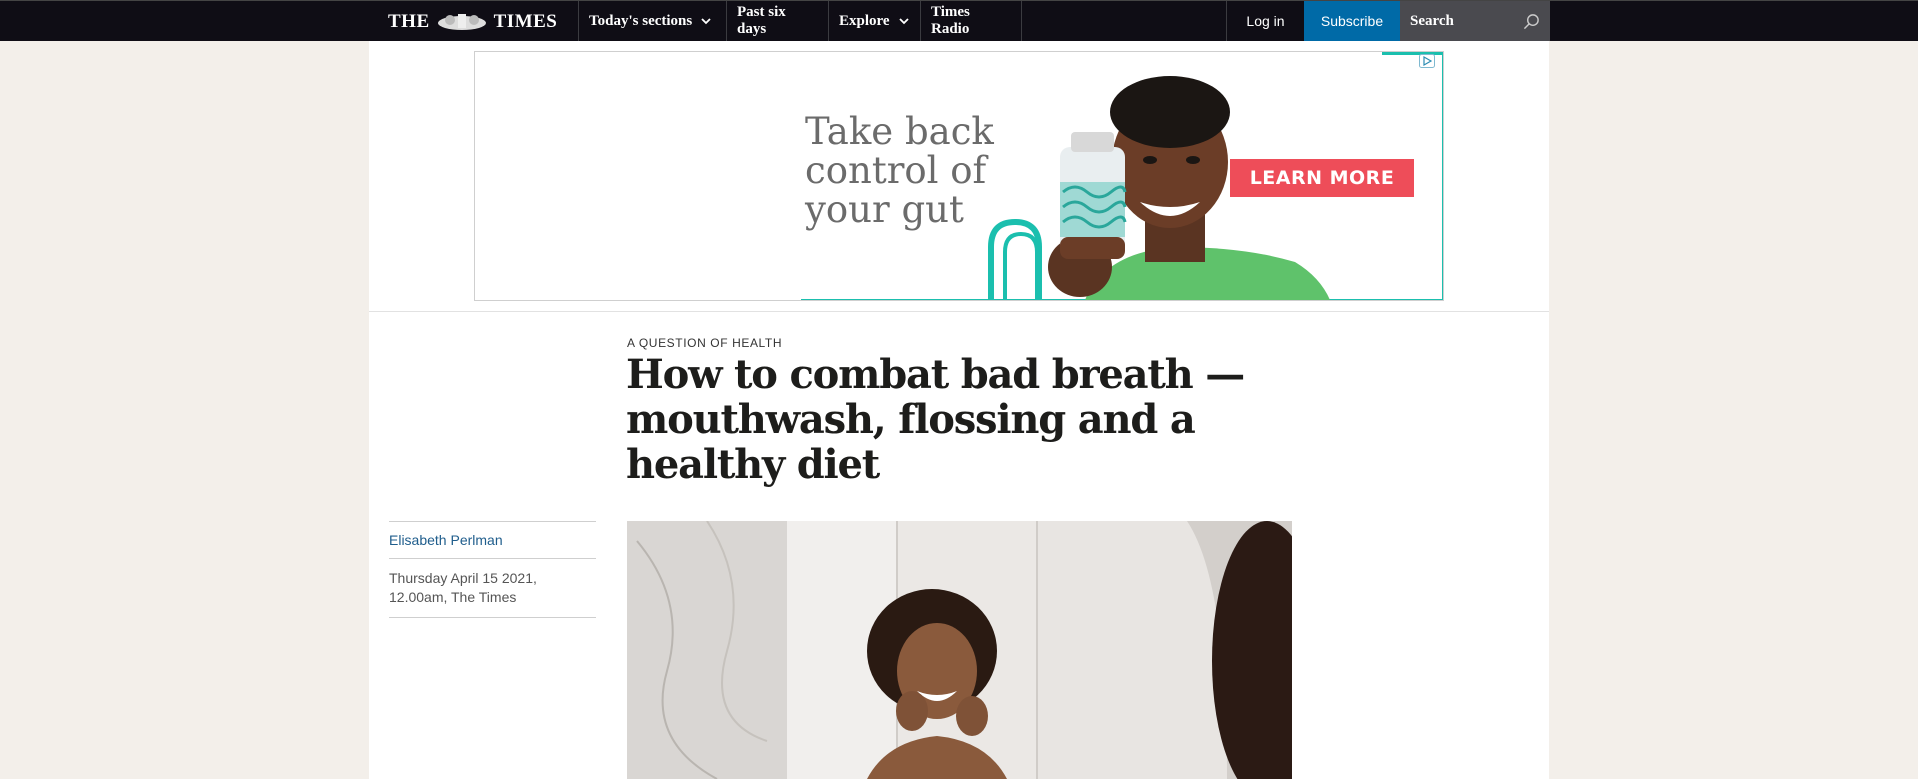 The height and width of the screenshot is (779, 1918). Describe the element at coordinates (1427, 61) in the screenshot. I see `adchoices-icon` at that location.